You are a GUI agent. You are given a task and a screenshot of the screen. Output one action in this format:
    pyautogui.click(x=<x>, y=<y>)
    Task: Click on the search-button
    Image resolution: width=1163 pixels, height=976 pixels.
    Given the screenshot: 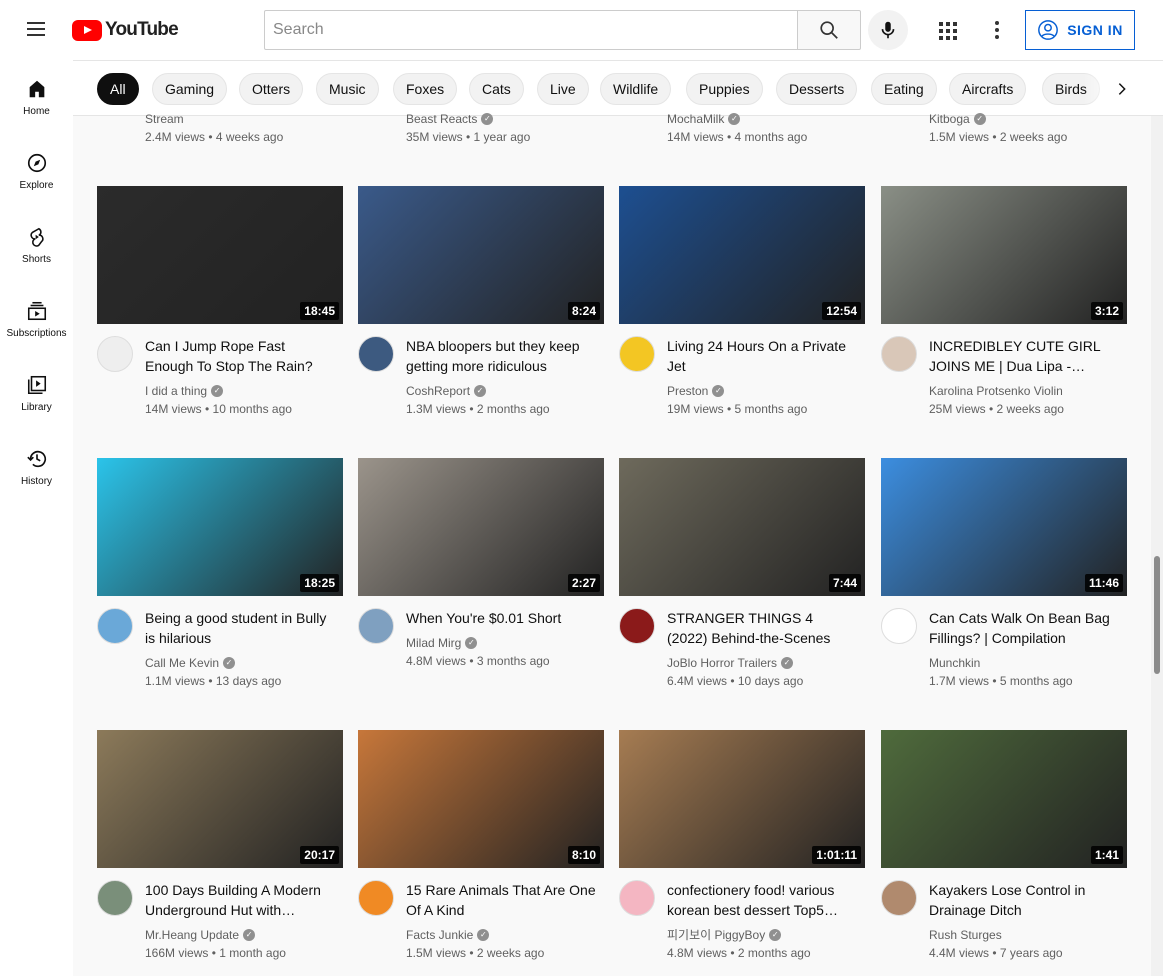 What is the action you would take?
    pyautogui.click(x=829, y=30)
    